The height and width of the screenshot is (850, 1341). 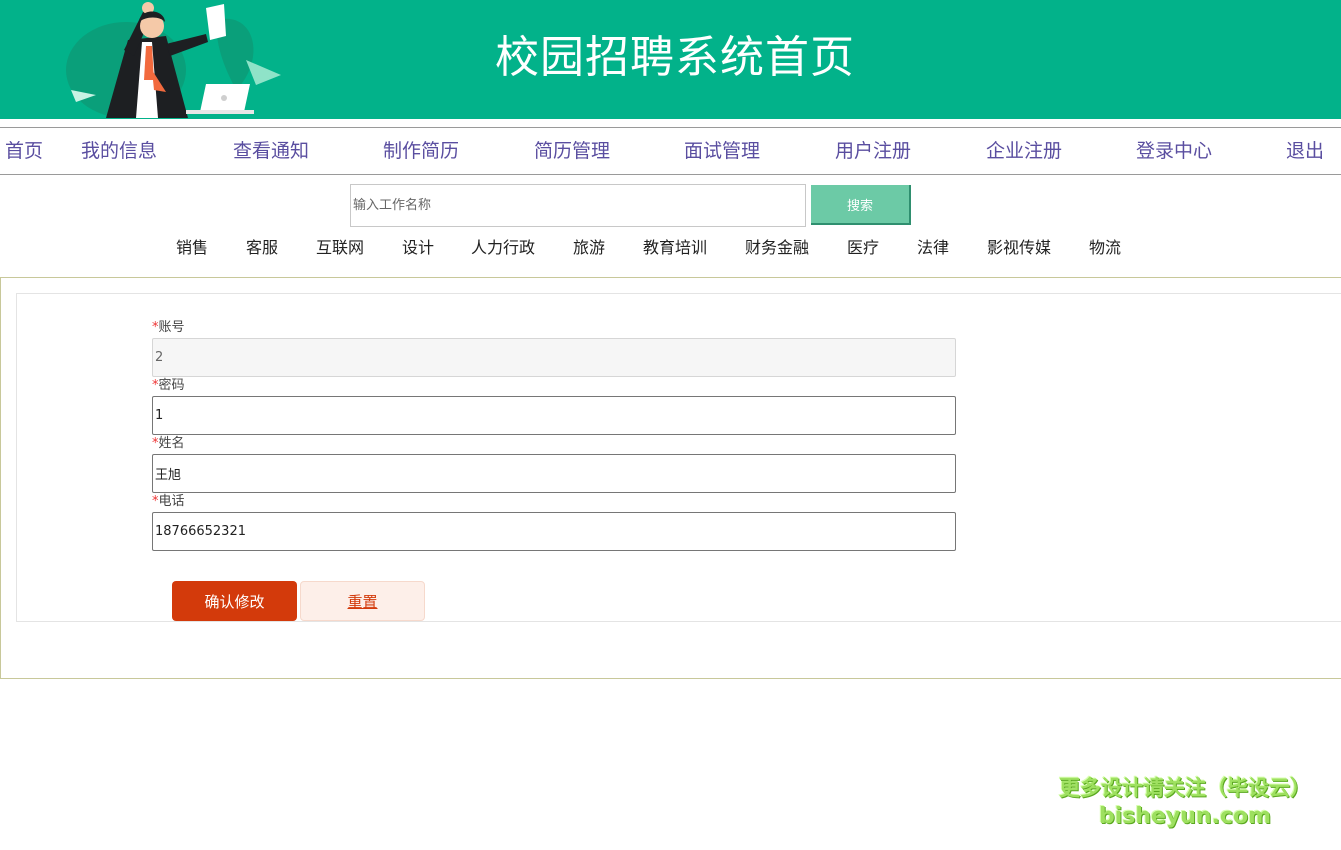 I want to click on nav-item-notices: 查看通知, so click(x=271, y=151).